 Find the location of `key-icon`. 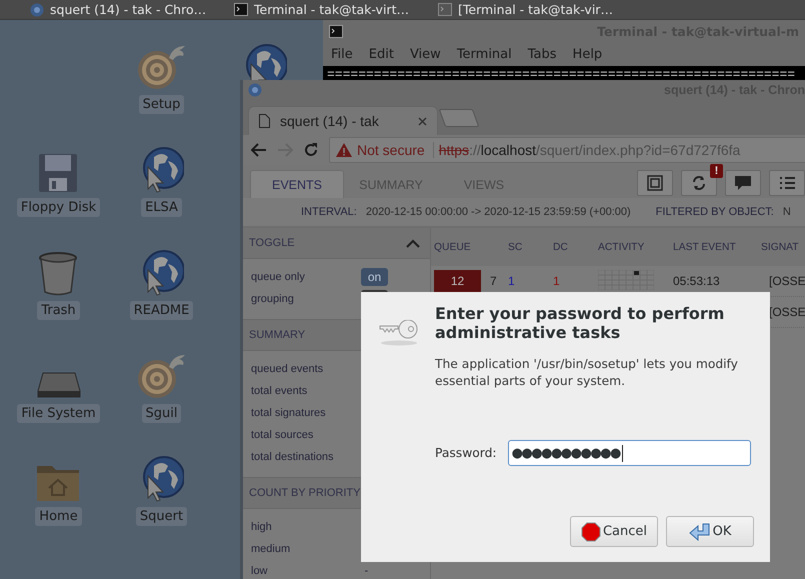

key-icon is located at coordinates (399, 333).